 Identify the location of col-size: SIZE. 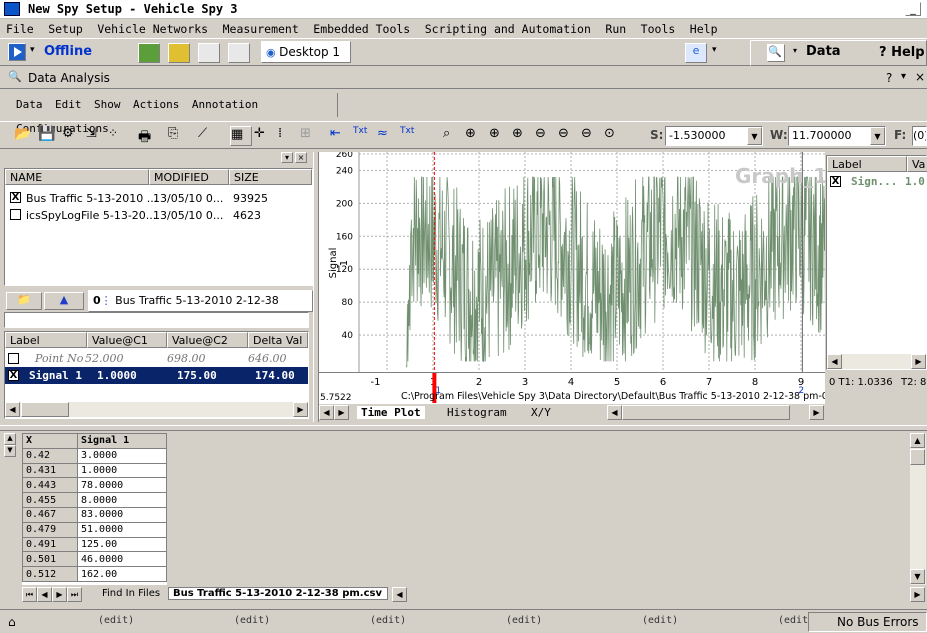
(270, 177).